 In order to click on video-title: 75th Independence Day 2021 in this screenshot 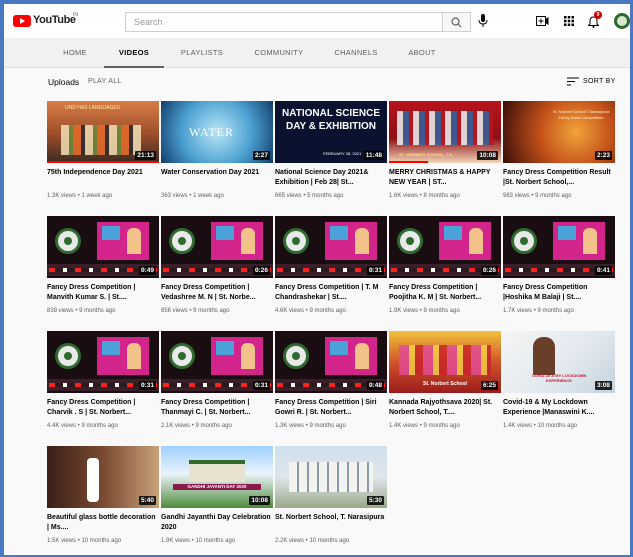, I will do `click(103, 173)`.